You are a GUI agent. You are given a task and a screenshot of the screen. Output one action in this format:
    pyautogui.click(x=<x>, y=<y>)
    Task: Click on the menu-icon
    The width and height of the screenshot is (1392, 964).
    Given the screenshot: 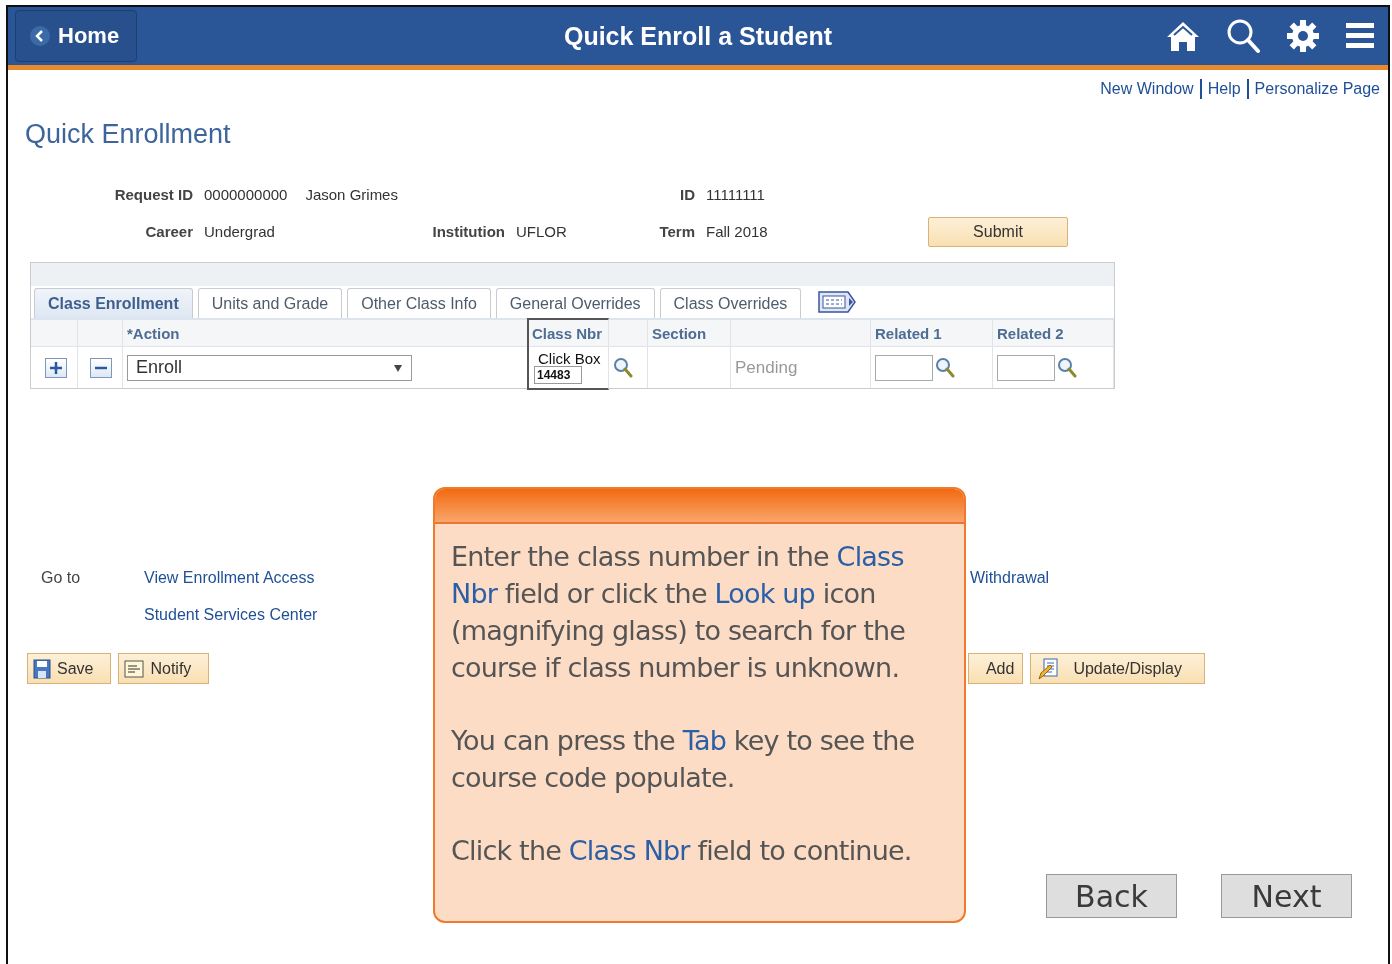 What is the action you would take?
    pyautogui.click(x=1360, y=36)
    